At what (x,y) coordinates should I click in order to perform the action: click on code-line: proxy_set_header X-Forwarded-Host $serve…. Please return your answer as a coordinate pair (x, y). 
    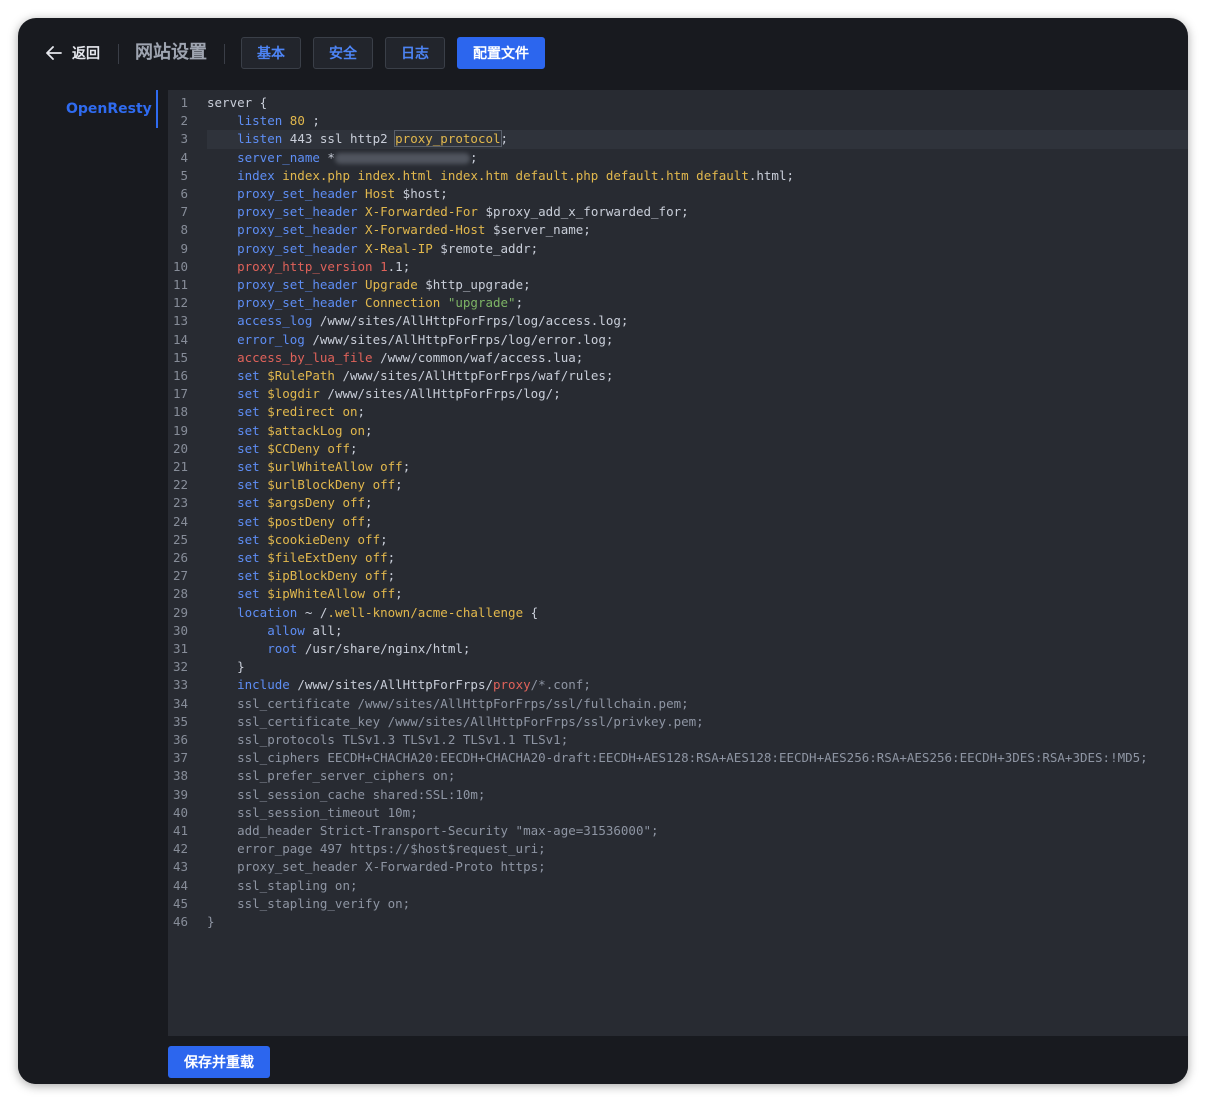
    Looking at the image, I should click on (399, 230).